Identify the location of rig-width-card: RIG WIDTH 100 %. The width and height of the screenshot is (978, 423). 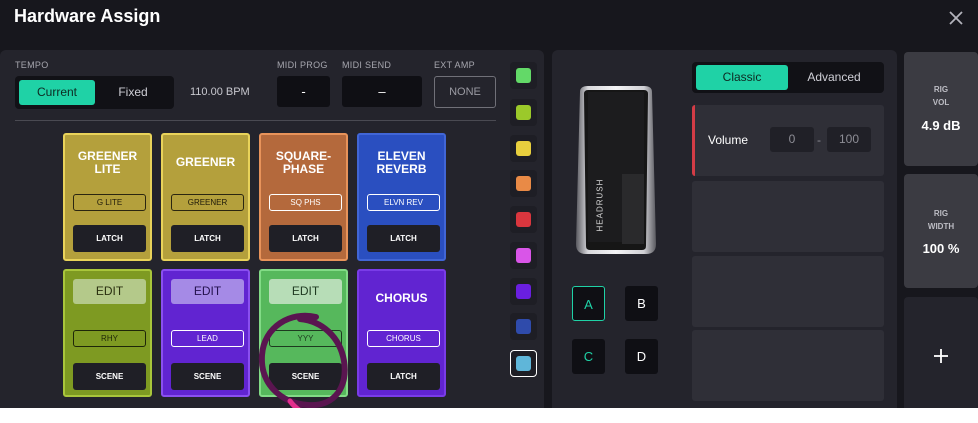
(941, 231).